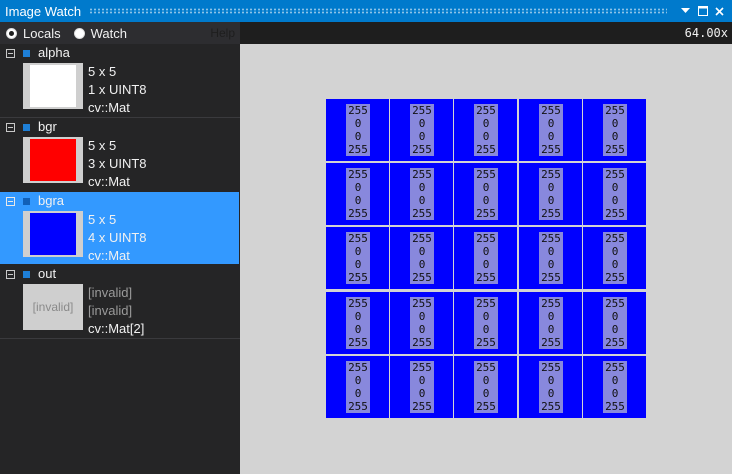  I want to click on variable-class: cv::Mat, so click(109, 255).